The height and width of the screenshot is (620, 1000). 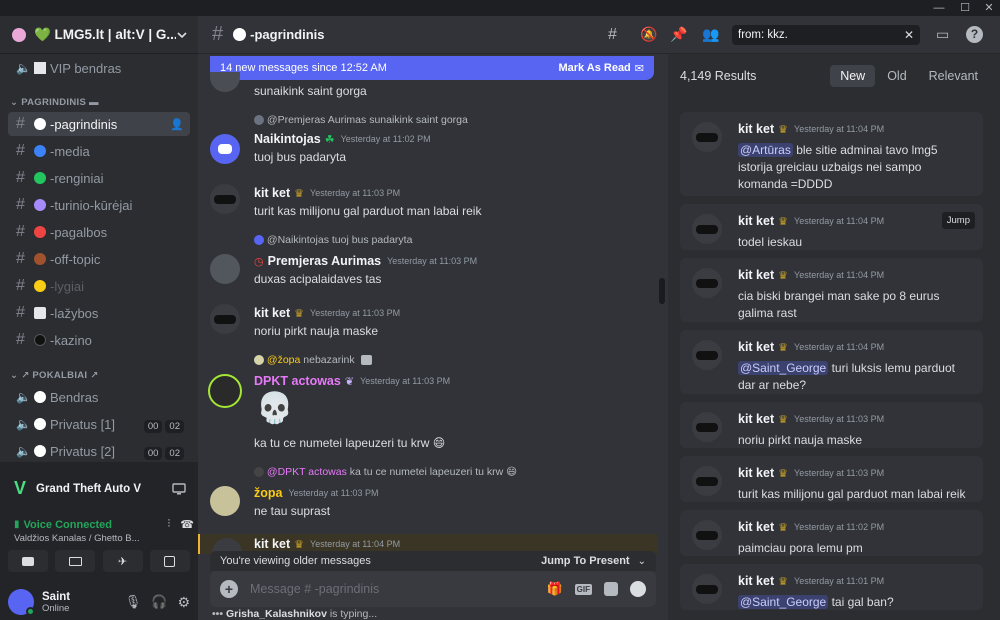 What do you see at coordinates (54, 102) in the screenshot?
I see `category-pagrindinis: ⌄ PAGRINDINIS ▬` at bounding box center [54, 102].